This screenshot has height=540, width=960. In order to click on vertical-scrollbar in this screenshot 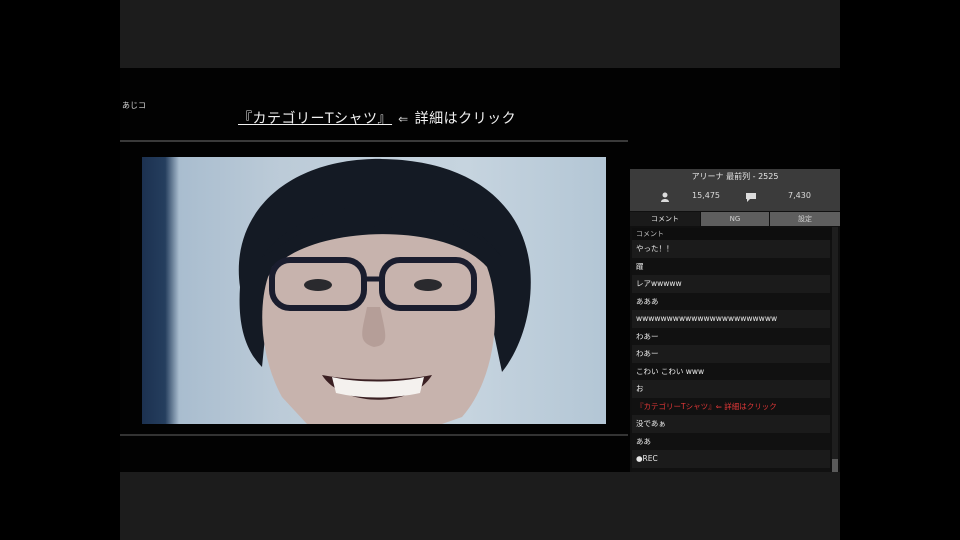, I will do `click(835, 362)`.